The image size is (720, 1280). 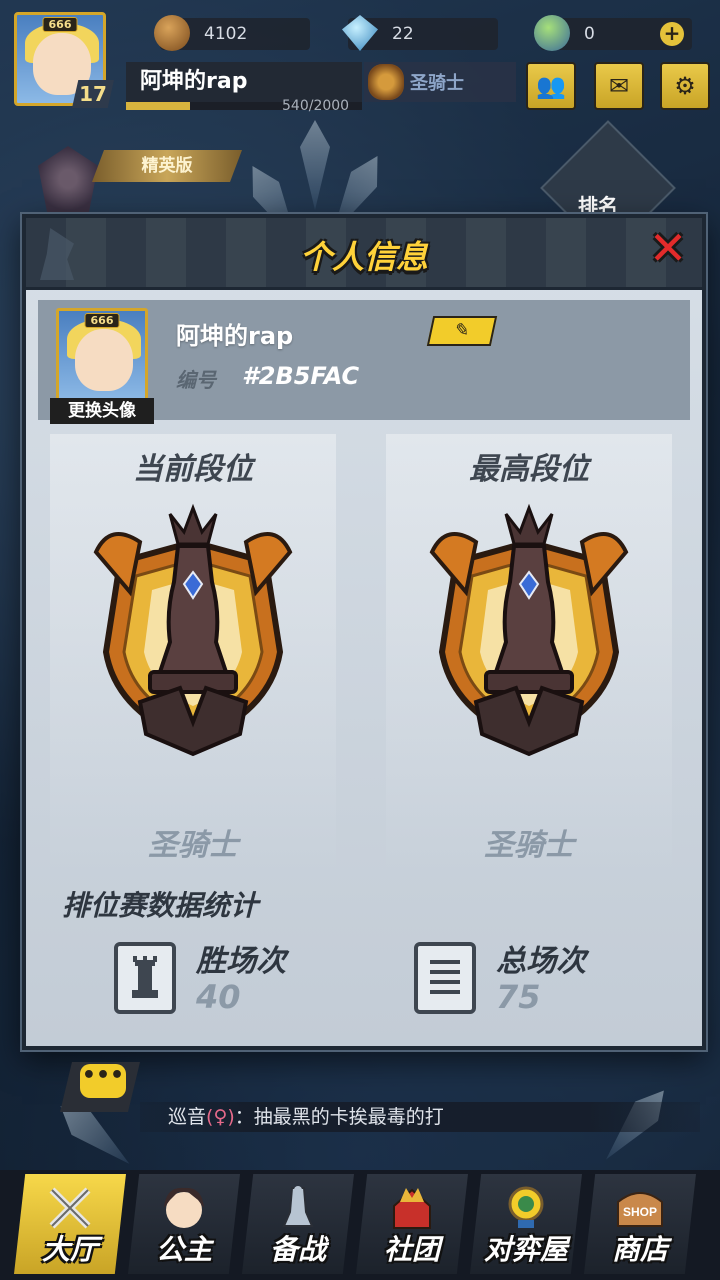 I want to click on friends-icon: 👥, so click(x=551, y=86).